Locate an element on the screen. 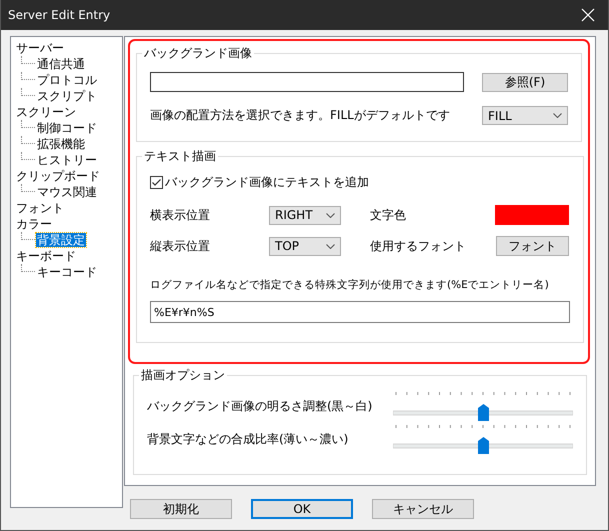  field-label: 横表示位置 is located at coordinates (180, 215).